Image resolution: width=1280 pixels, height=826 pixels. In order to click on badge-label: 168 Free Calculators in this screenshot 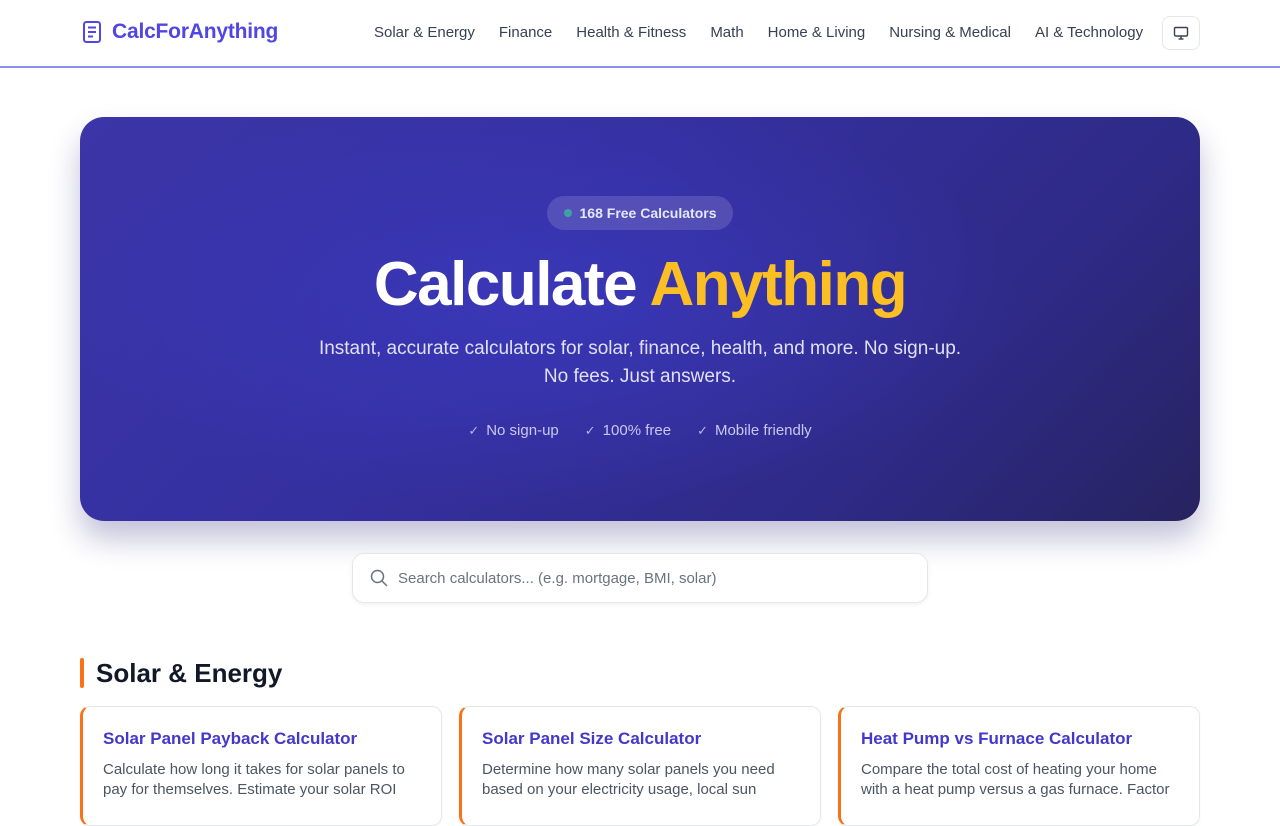, I will do `click(648, 213)`.